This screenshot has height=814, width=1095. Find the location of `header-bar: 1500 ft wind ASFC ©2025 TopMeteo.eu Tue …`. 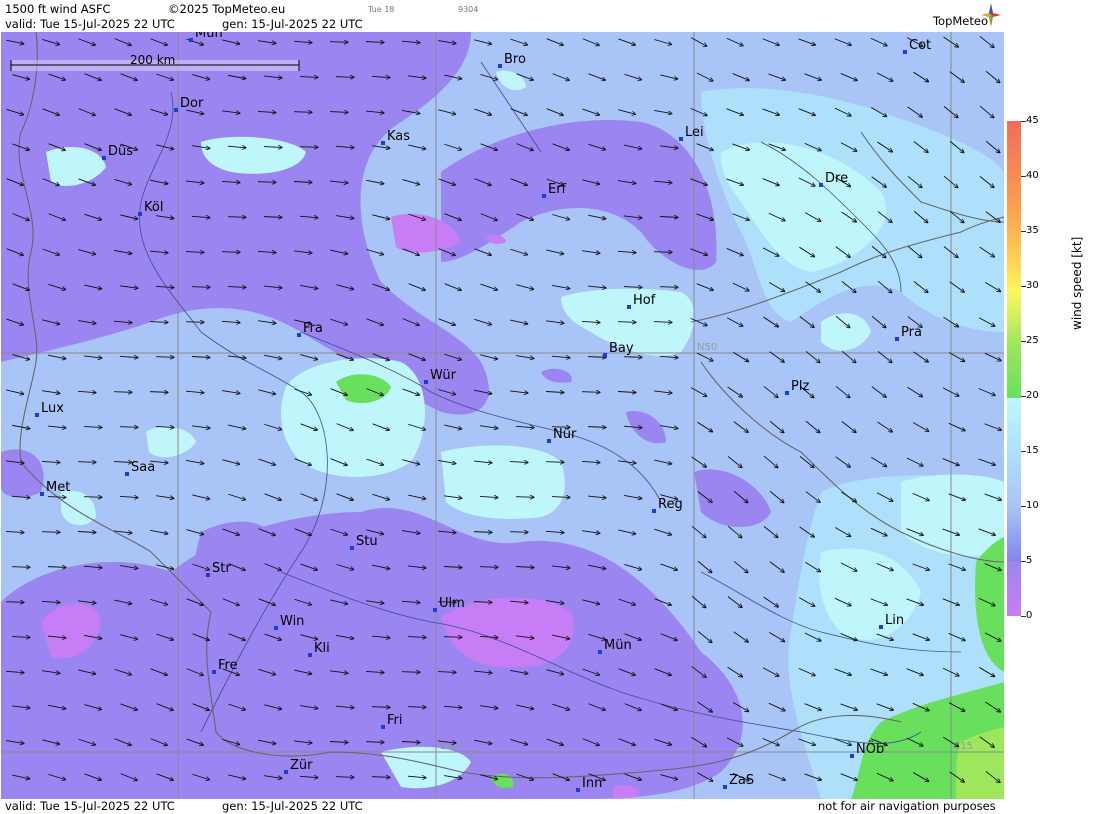

header-bar: 1500 ft wind ASFC ©2025 TopMeteo.eu Tue … is located at coordinates (502, 16).